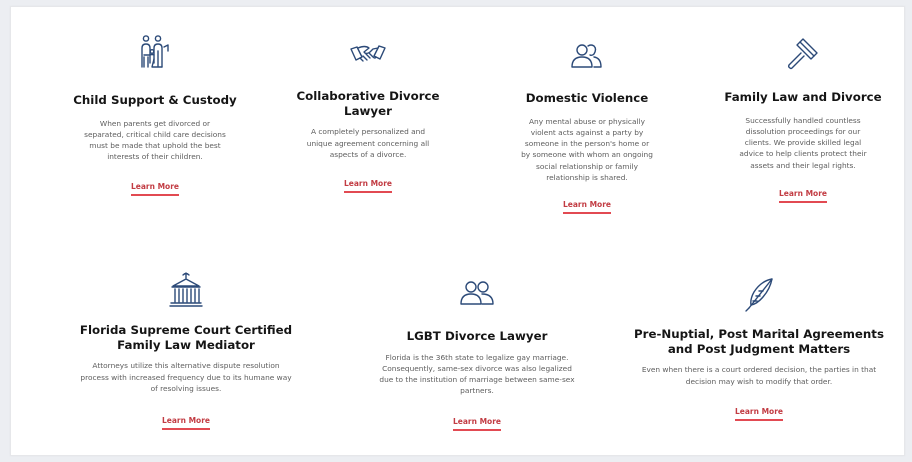 Image resolution: width=912 pixels, height=462 pixels. I want to click on service-title: LGBT Divorce Lawyer, so click(477, 336).